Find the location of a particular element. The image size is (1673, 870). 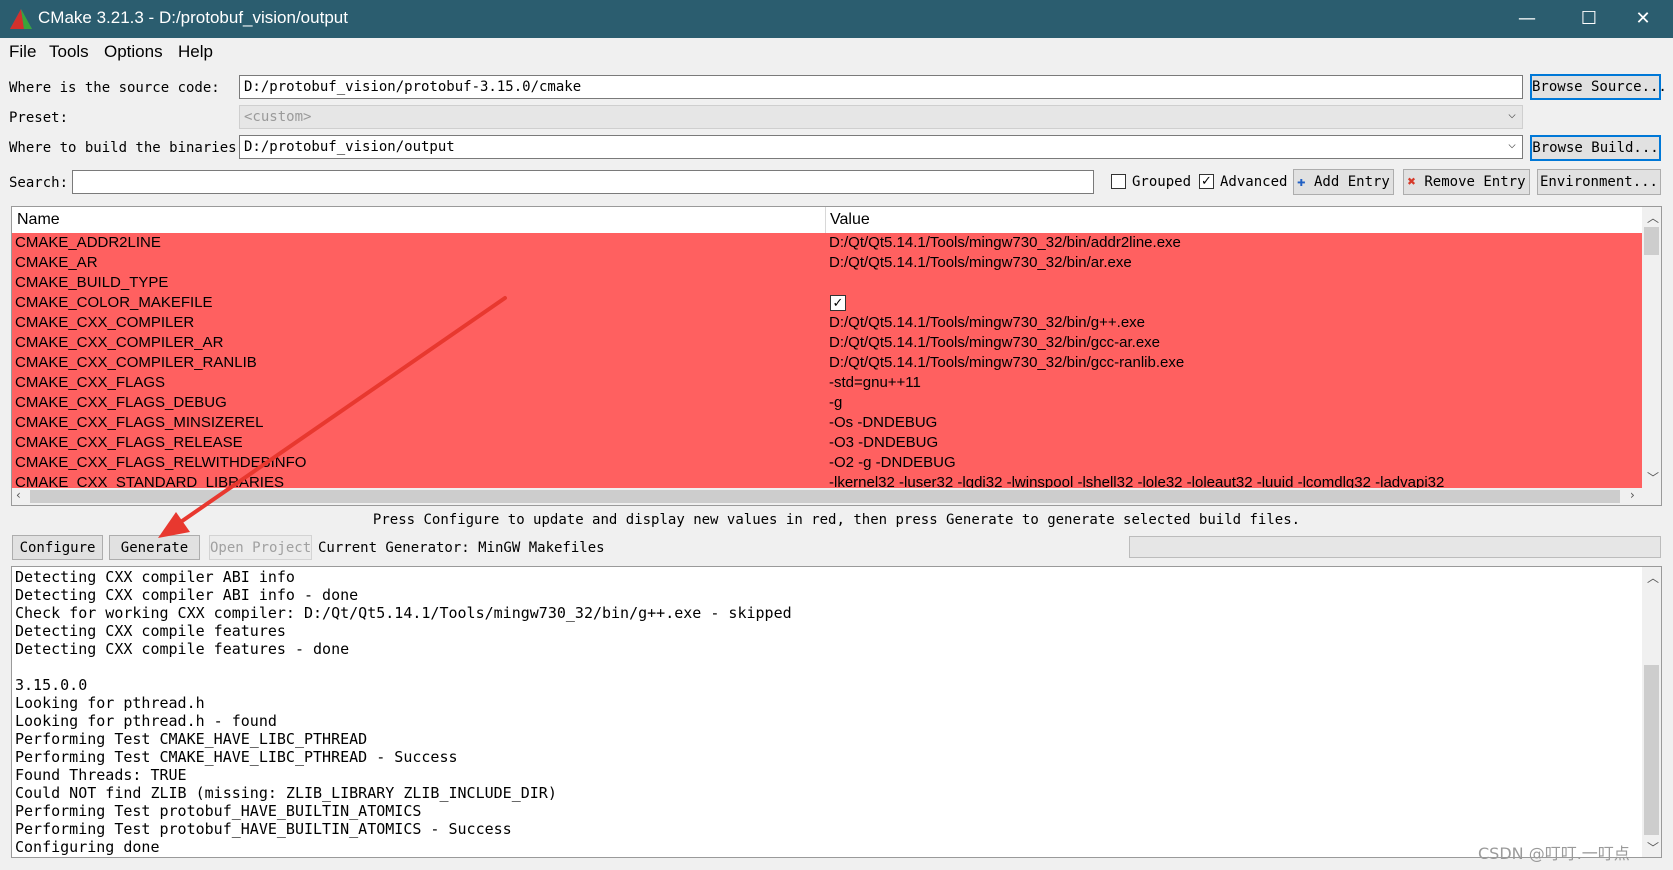

preset-select: <custom> ⌵ is located at coordinates (881, 117).